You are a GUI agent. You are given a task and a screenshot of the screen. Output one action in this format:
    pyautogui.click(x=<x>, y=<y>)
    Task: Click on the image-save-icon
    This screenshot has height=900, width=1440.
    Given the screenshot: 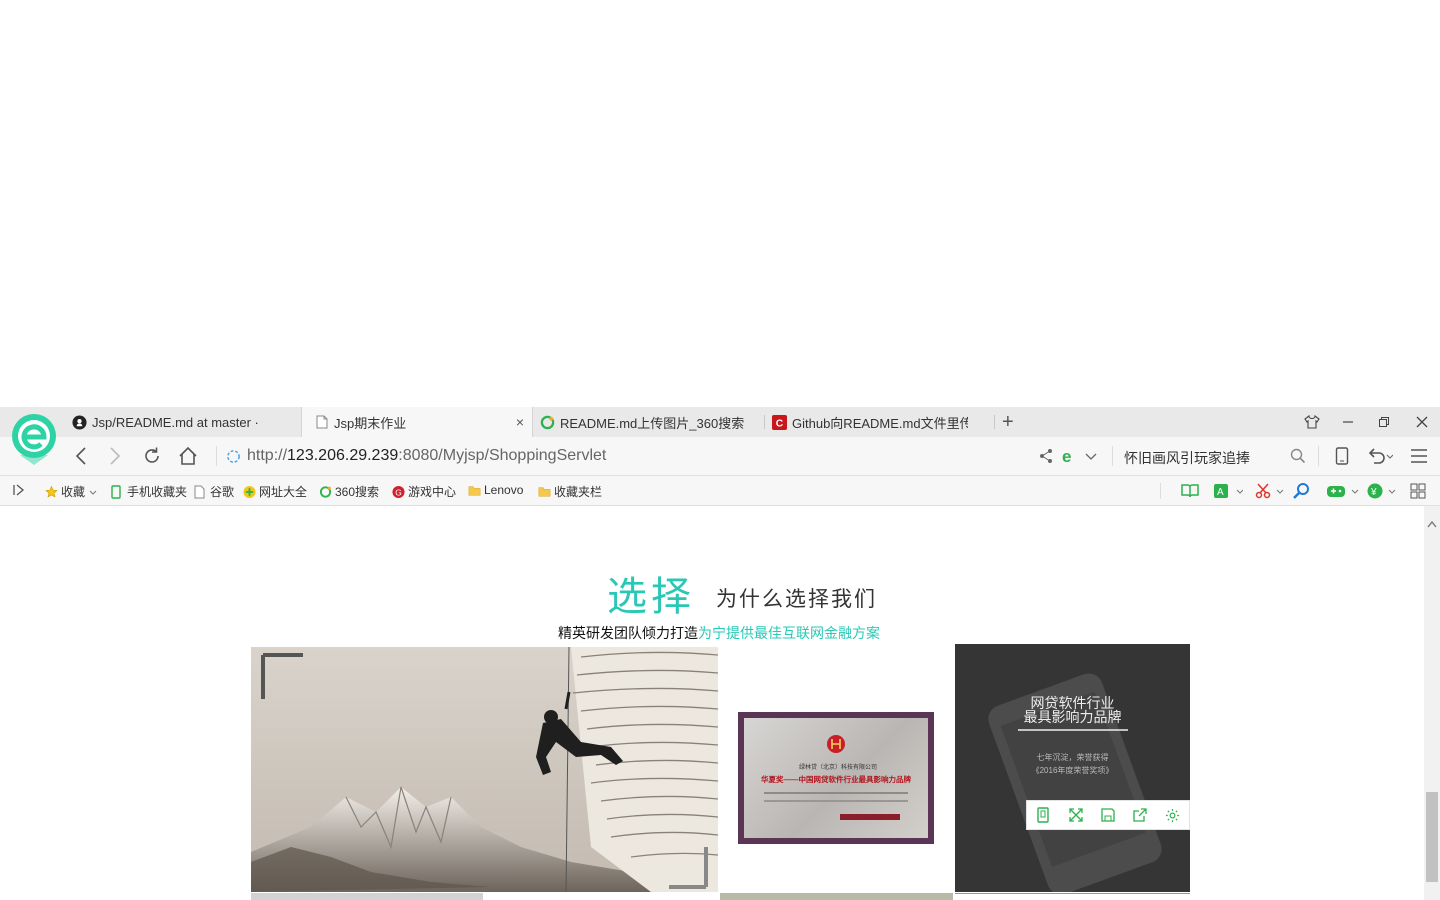 What is the action you would take?
    pyautogui.click(x=1108, y=815)
    